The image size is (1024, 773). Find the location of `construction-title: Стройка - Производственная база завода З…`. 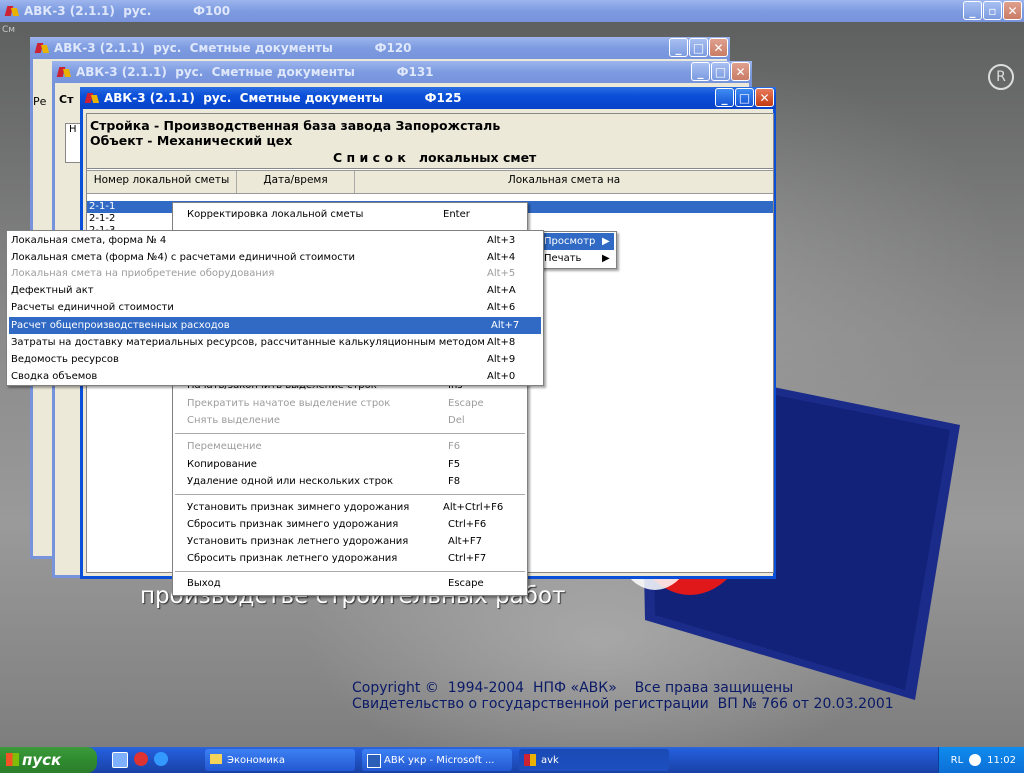

construction-title: Стройка - Производственная база завода З… is located at coordinates (295, 125).